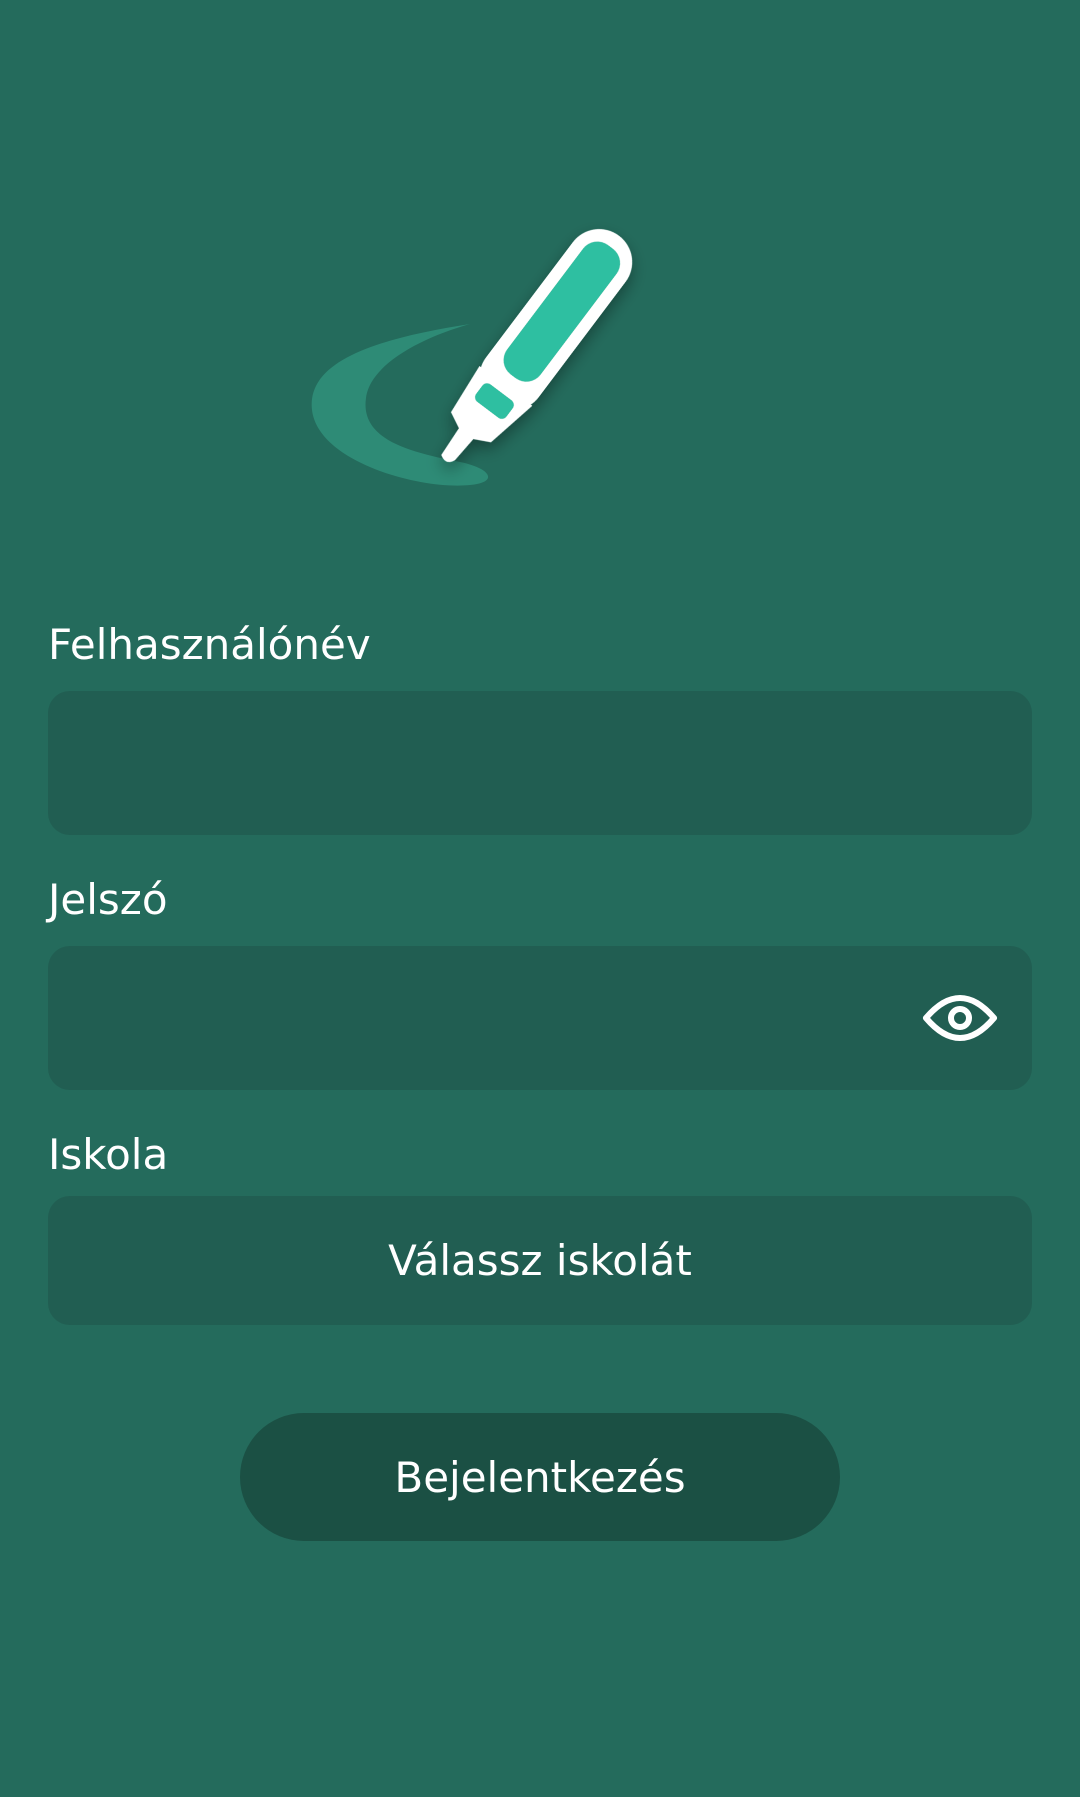 The image size is (1080, 1797). I want to click on password-field-container, so click(540, 1018).